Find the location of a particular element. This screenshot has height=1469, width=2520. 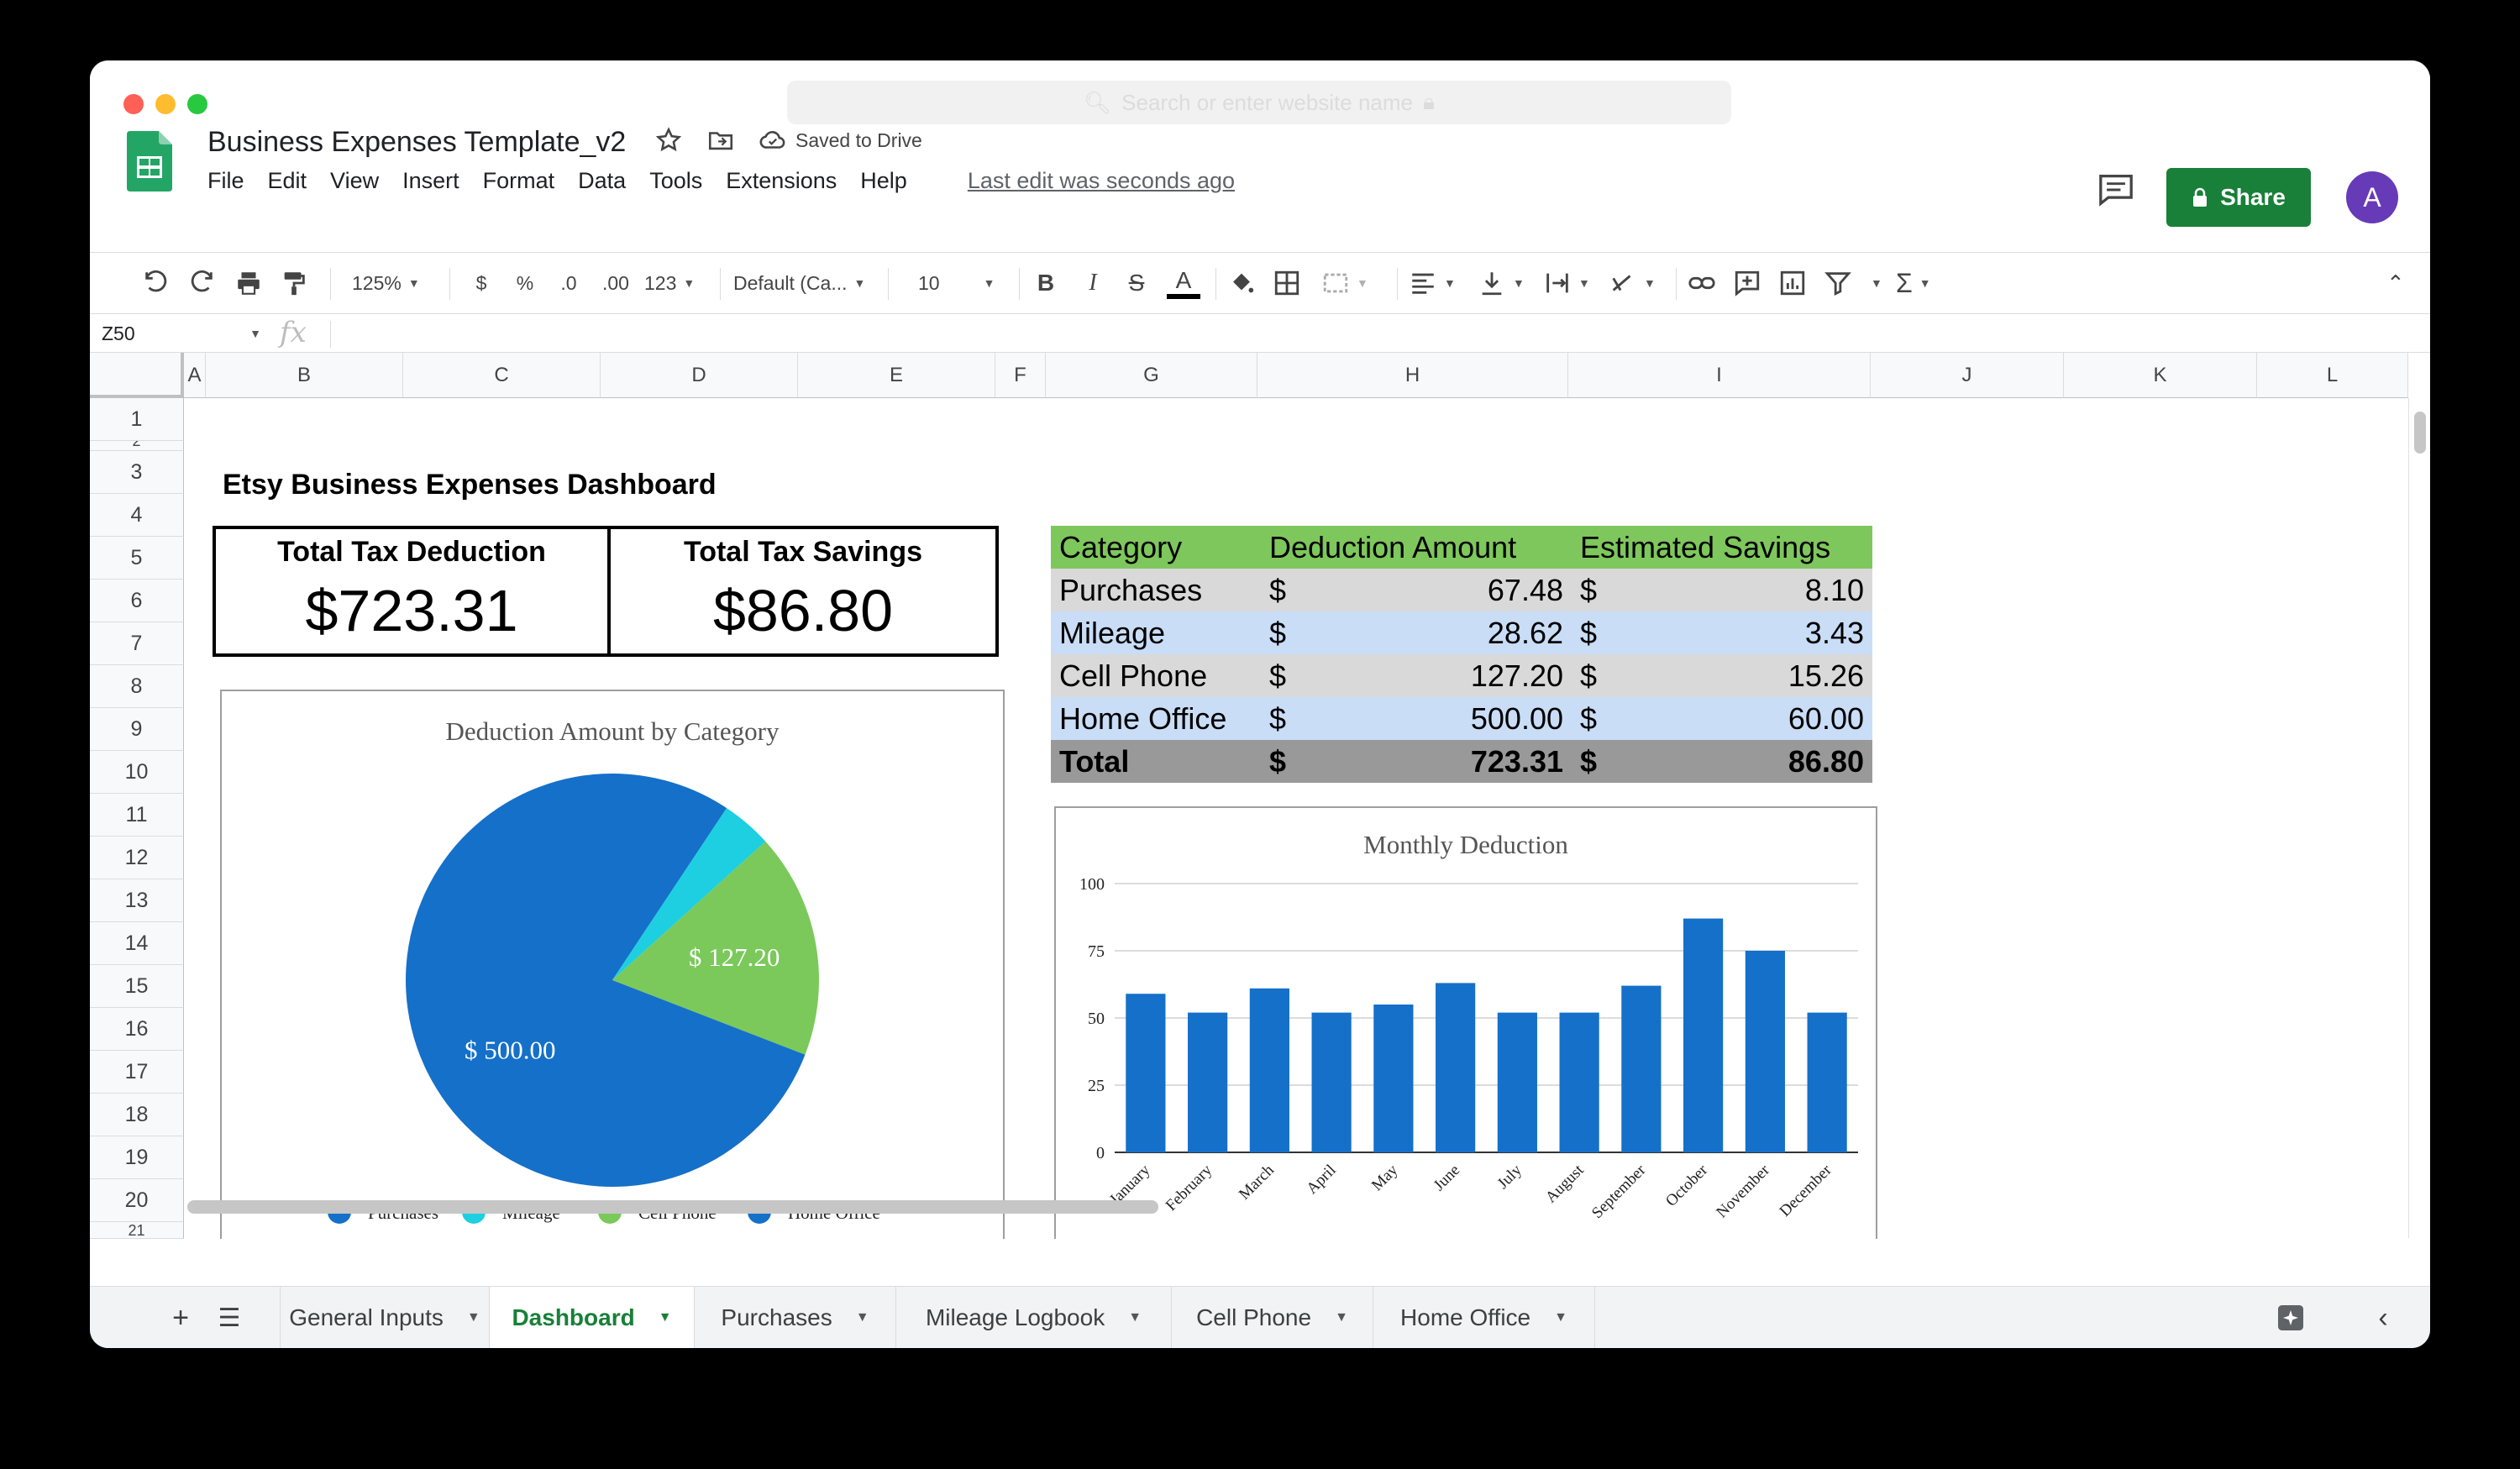

collapse-toolbar-button: ⌃ is located at coordinates (2395, 283).